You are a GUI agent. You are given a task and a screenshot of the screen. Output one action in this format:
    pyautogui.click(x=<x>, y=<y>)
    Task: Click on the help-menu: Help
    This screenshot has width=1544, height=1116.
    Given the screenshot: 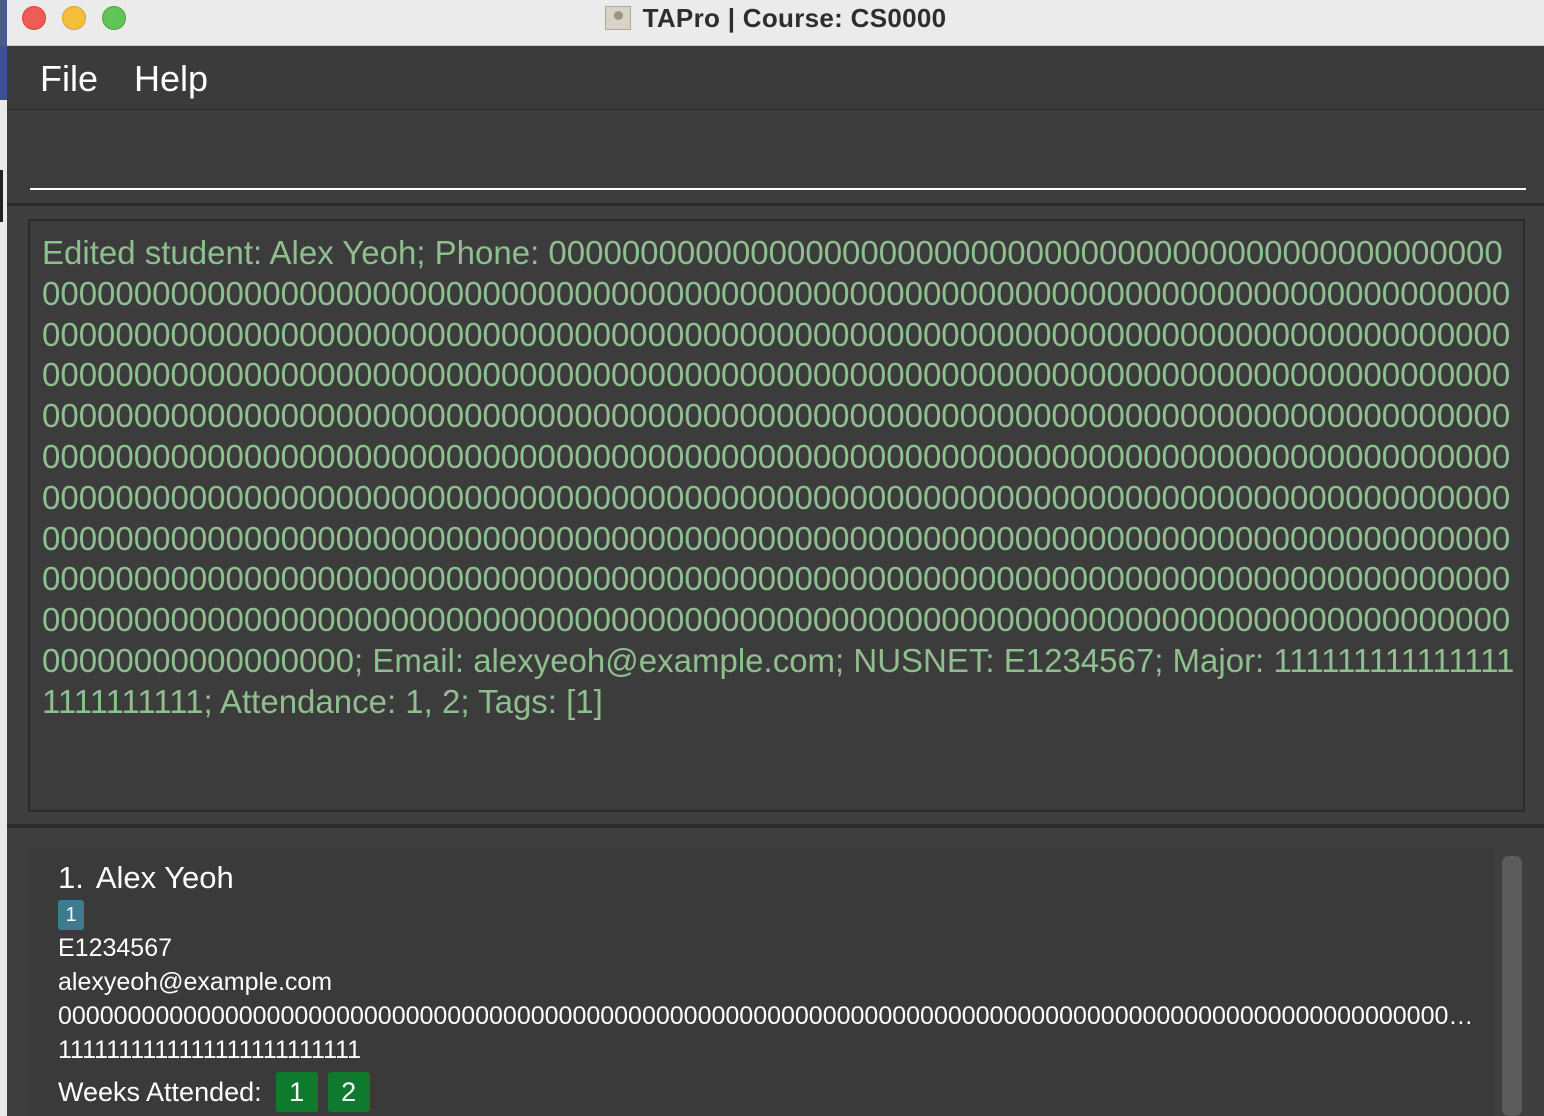 What is the action you would take?
    pyautogui.click(x=171, y=79)
    